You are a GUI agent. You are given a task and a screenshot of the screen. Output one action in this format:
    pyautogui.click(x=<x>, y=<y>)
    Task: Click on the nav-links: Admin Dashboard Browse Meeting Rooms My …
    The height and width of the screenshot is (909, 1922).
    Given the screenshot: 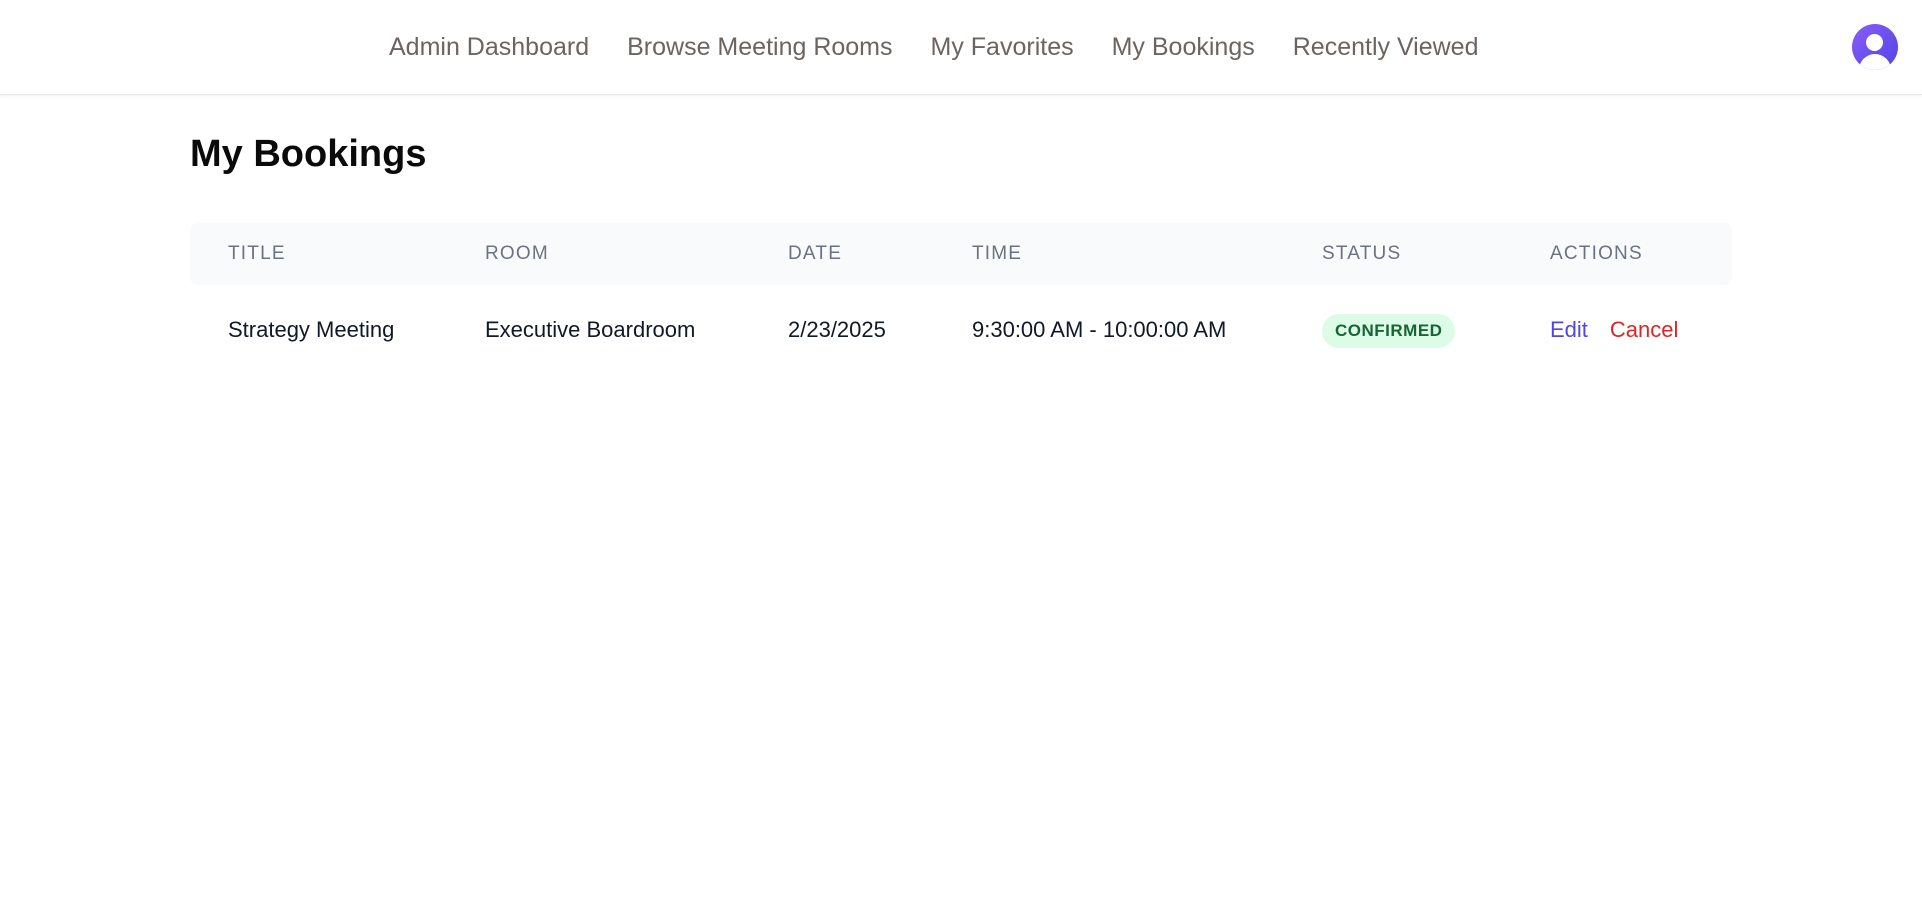 What is the action you would take?
    pyautogui.click(x=953, y=47)
    